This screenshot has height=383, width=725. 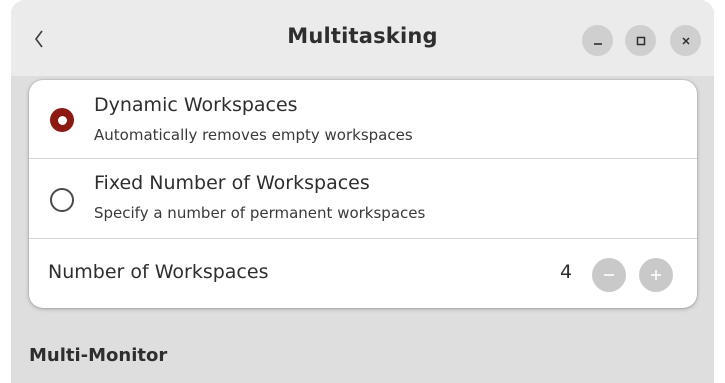 What do you see at coordinates (158, 272) in the screenshot?
I see `workspace-count-label: Number of Workspaces` at bounding box center [158, 272].